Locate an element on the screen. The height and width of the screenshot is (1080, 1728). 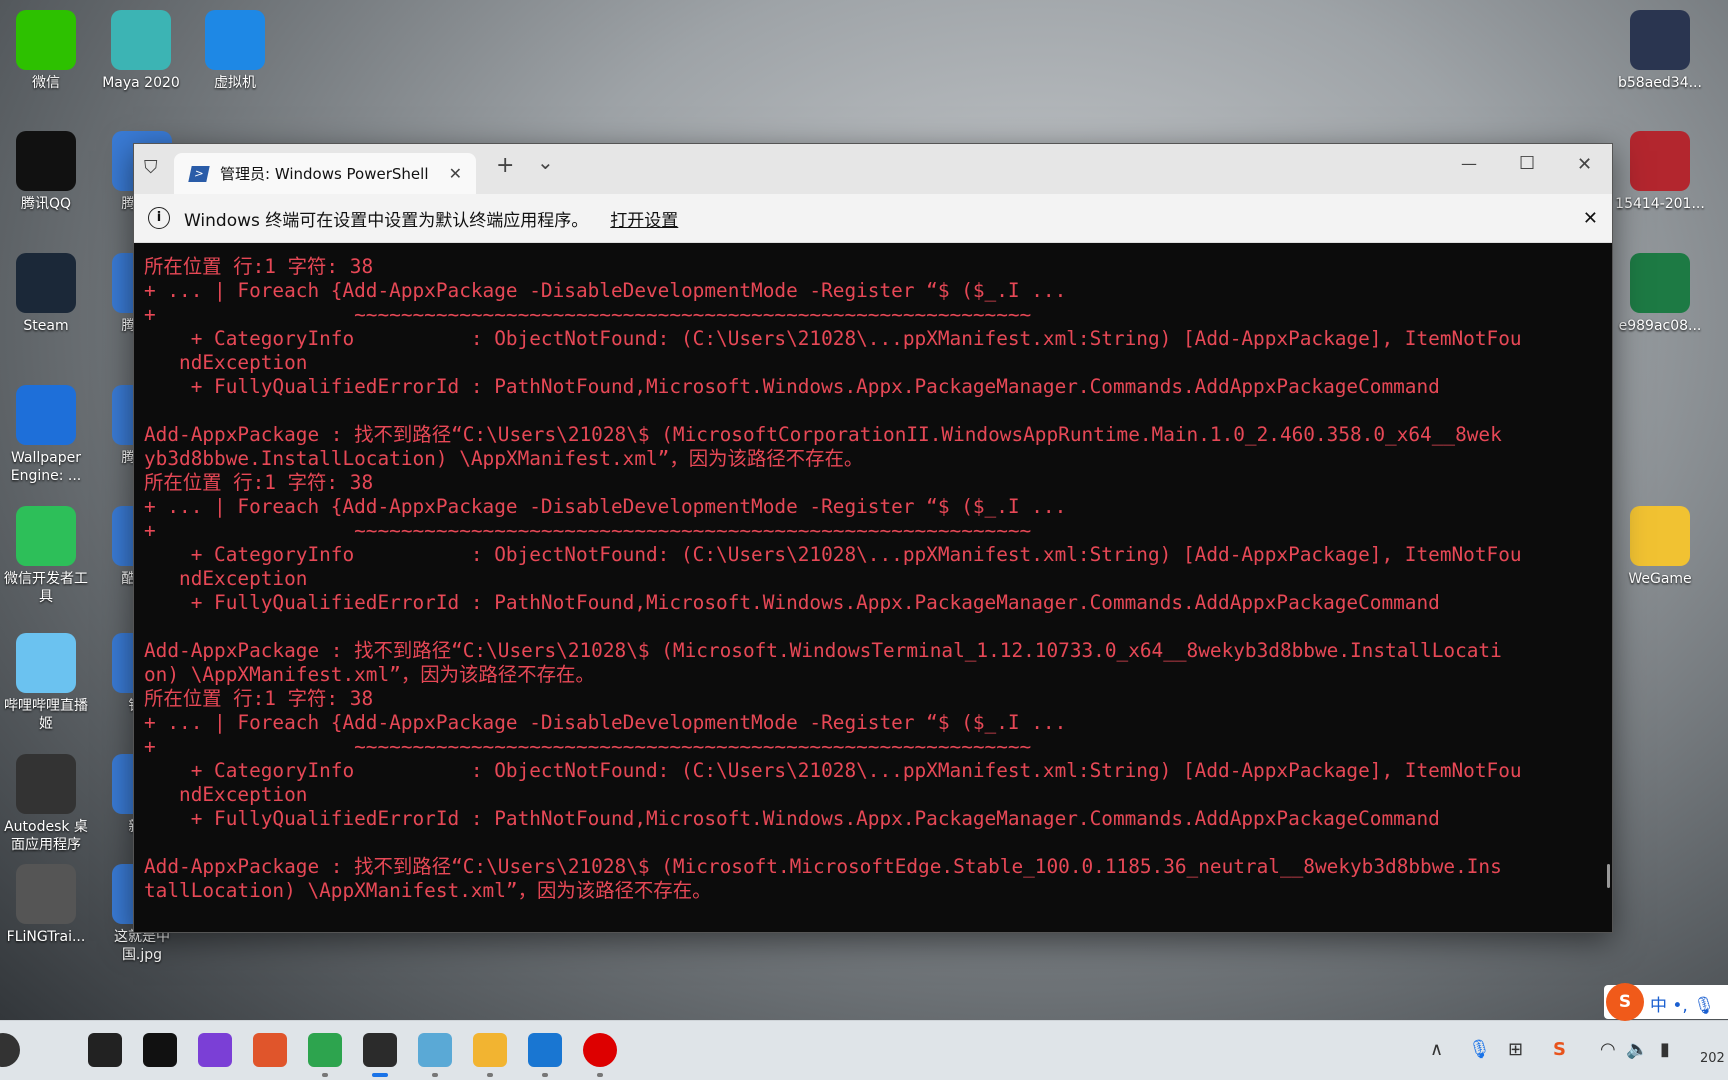
powershell-icon: > is located at coordinates (199, 173).